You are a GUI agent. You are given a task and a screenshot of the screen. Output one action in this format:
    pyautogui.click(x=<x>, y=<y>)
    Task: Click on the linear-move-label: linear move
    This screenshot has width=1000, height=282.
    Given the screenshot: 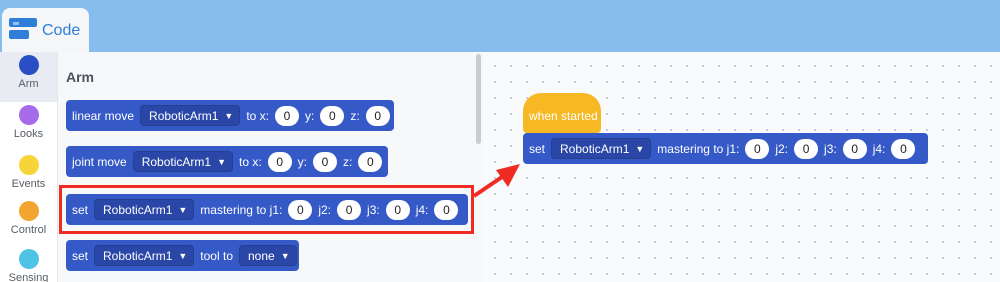 What is the action you would take?
    pyautogui.click(x=103, y=115)
    